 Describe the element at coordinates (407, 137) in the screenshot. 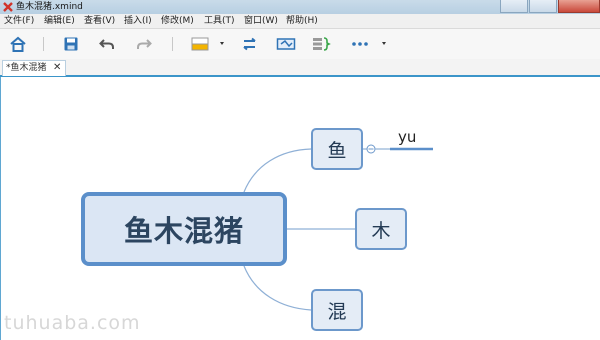

I see `subtopic: yu` at that location.